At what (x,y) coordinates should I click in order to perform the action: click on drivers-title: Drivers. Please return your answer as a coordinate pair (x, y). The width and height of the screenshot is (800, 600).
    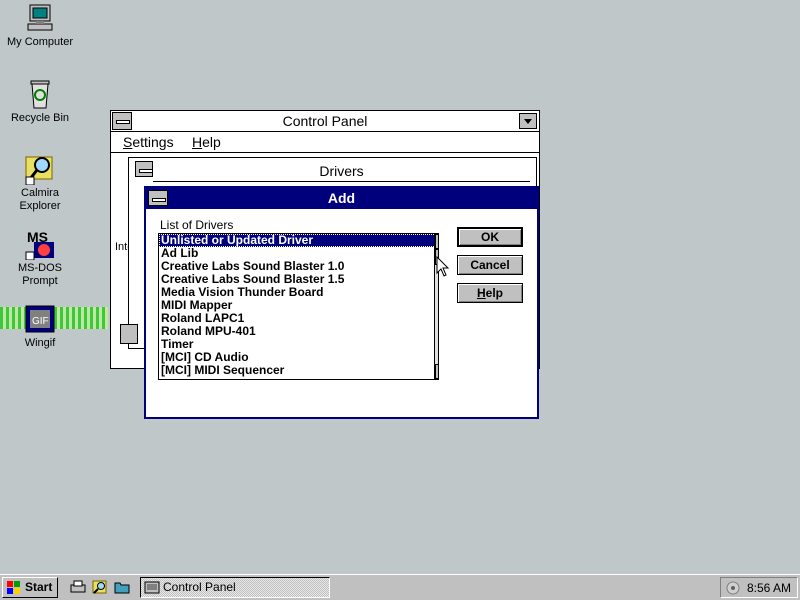
    Looking at the image, I should click on (341, 171).